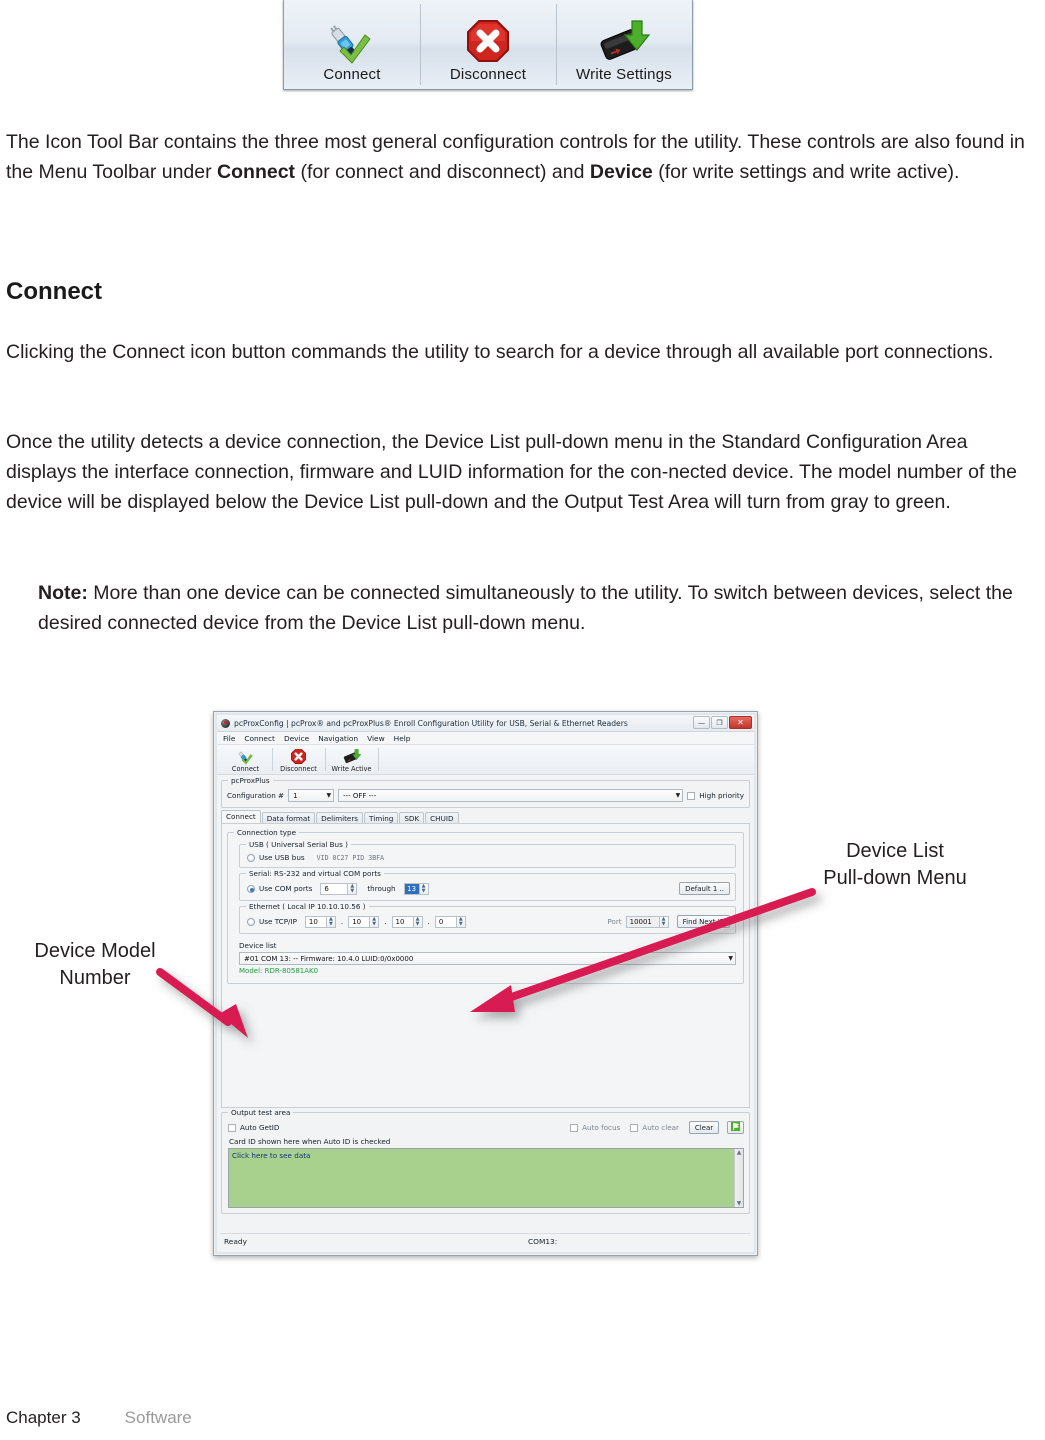  What do you see at coordinates (895, 878) in the screenshot?
I see `annotation-device-list-line2: Pull-down Menu` at bounding box center [895, 878].